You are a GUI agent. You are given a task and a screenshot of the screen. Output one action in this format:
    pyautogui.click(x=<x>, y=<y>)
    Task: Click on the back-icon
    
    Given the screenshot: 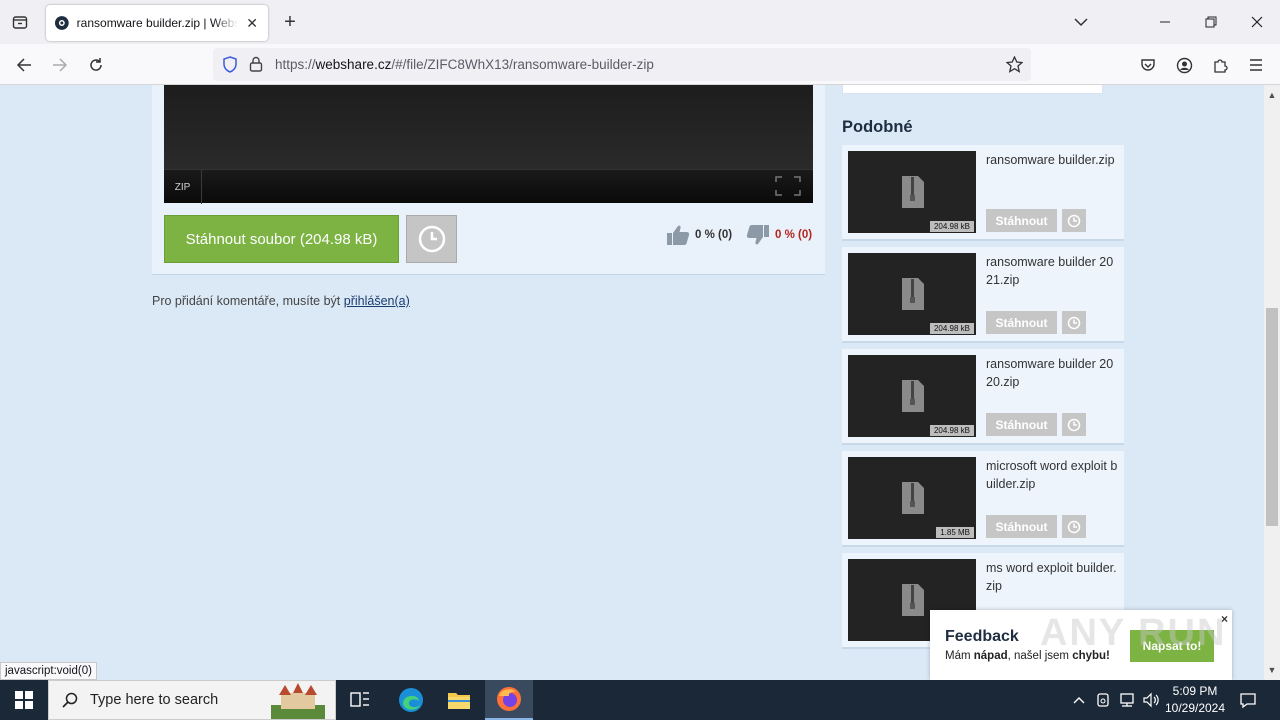 What is the action you would take?
    pyautogui.click(x=24, y=65)
    